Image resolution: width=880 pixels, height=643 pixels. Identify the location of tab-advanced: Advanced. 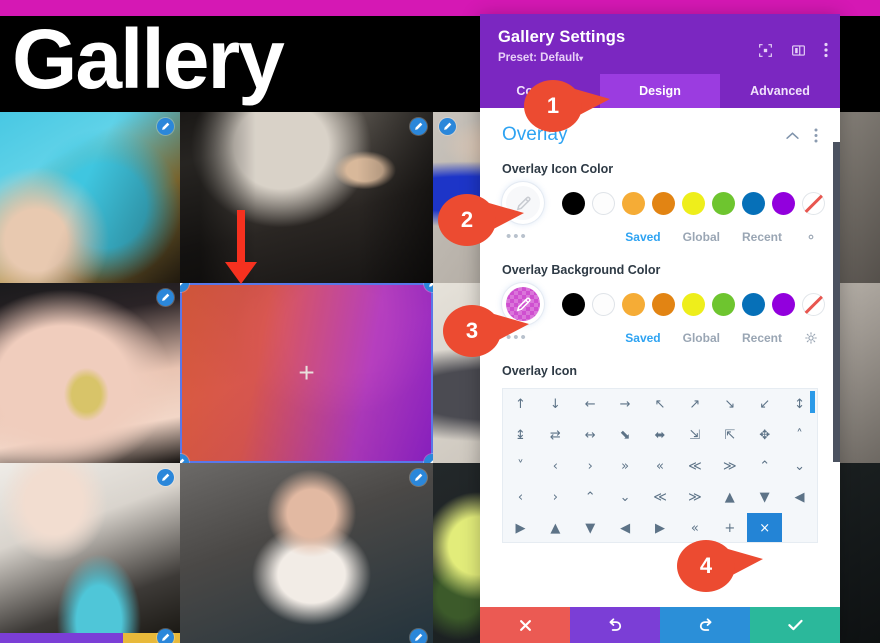
(780, 91).